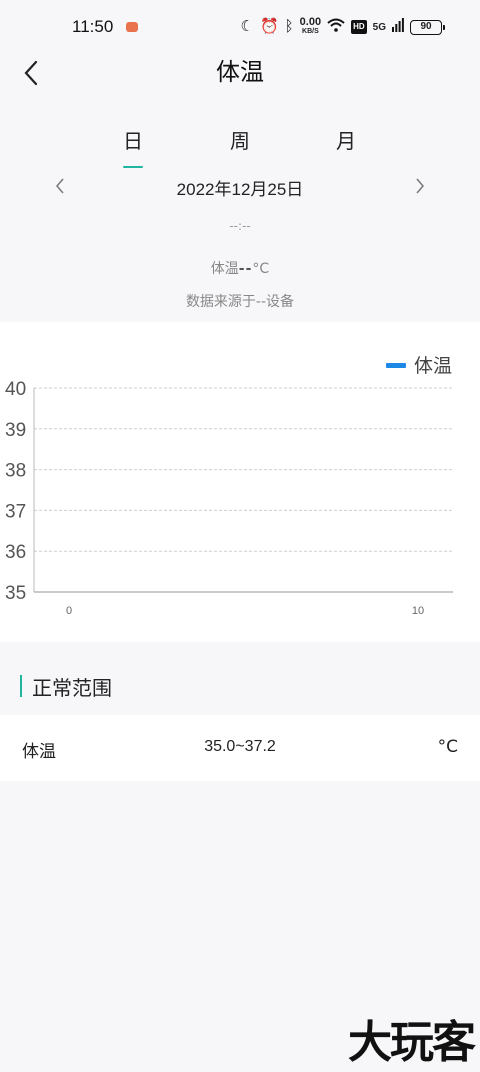 The image size is (480, 1072). I want to click on status-icons: ☾ ⏰ ᛒ 0.00 KB/S HD 5G 90, so click(342, 27).